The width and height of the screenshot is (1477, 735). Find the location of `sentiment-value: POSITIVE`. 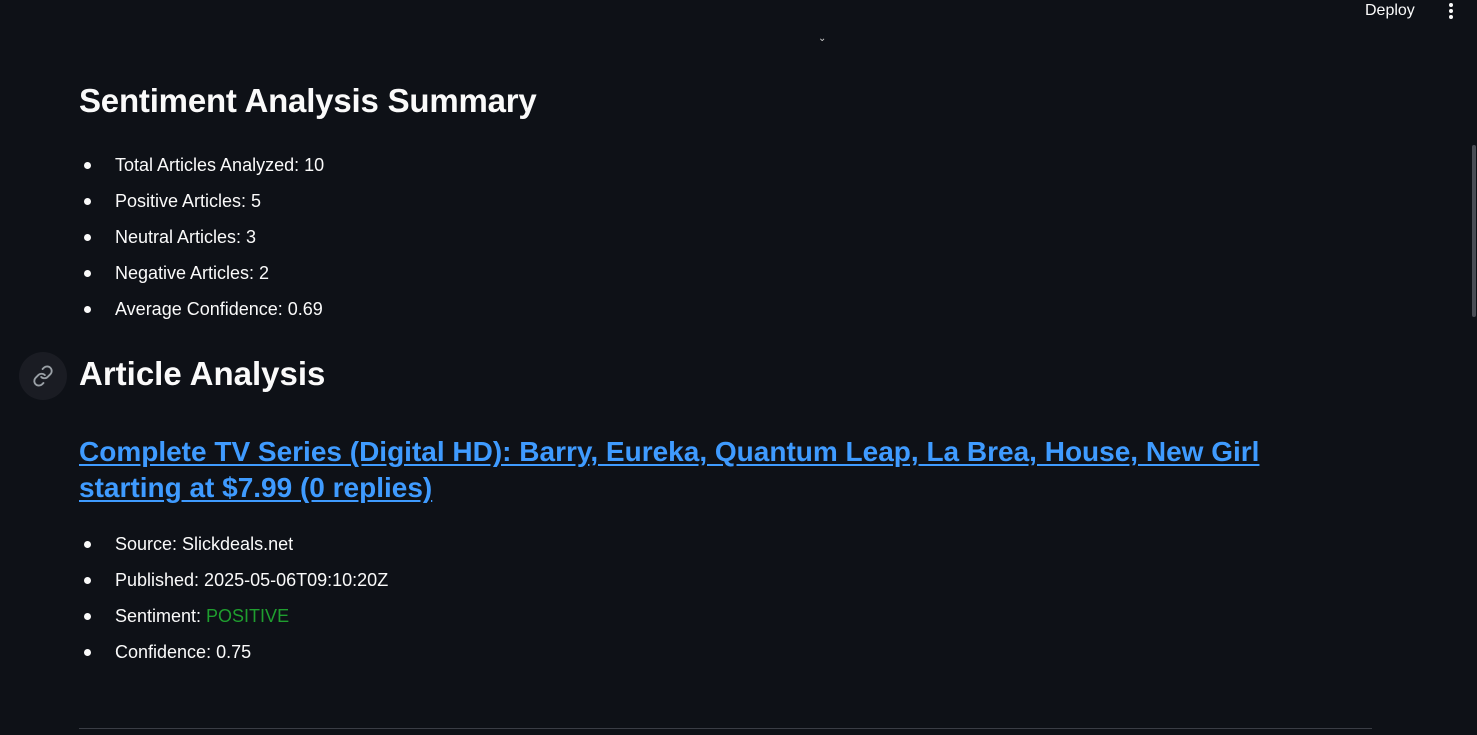

sentiment-value: POSITIVE is located at coordinates (248, 616).